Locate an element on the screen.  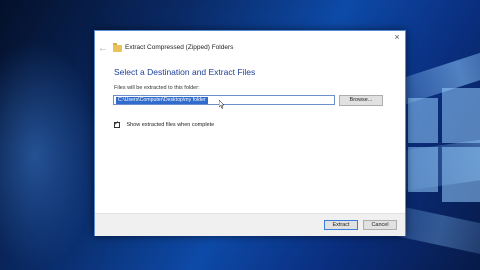
close-icon: × is located at coordinates (397, 37).